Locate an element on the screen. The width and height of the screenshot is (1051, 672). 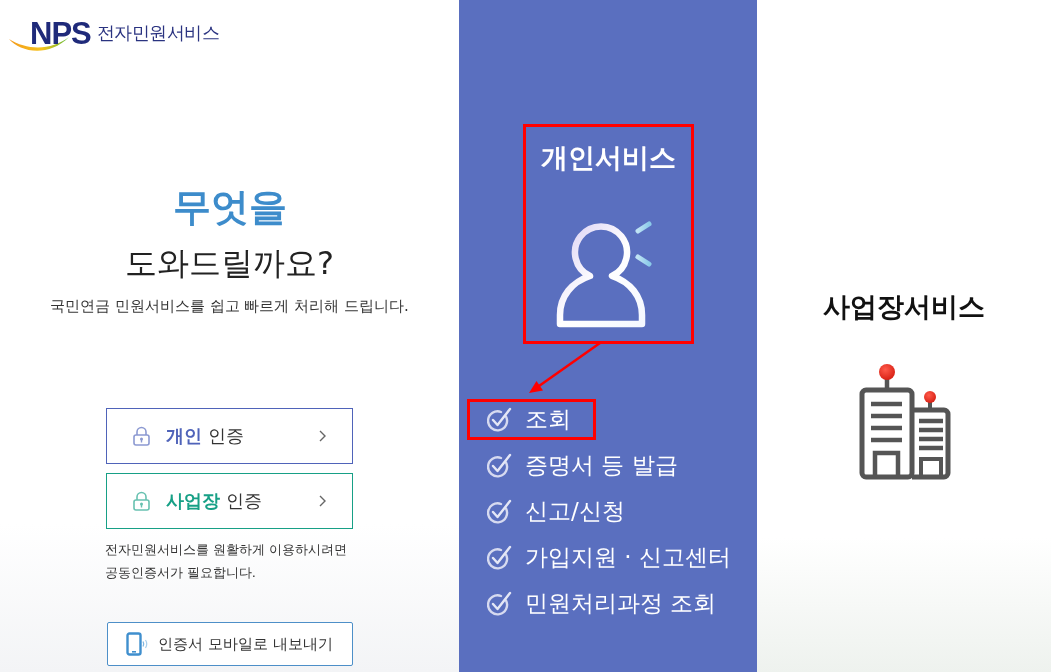
certificate-notice: 전자민원서비스를 원활하게 이용하시려면 공동인증서가 필요합니다. is located at coordinates (226, 561).